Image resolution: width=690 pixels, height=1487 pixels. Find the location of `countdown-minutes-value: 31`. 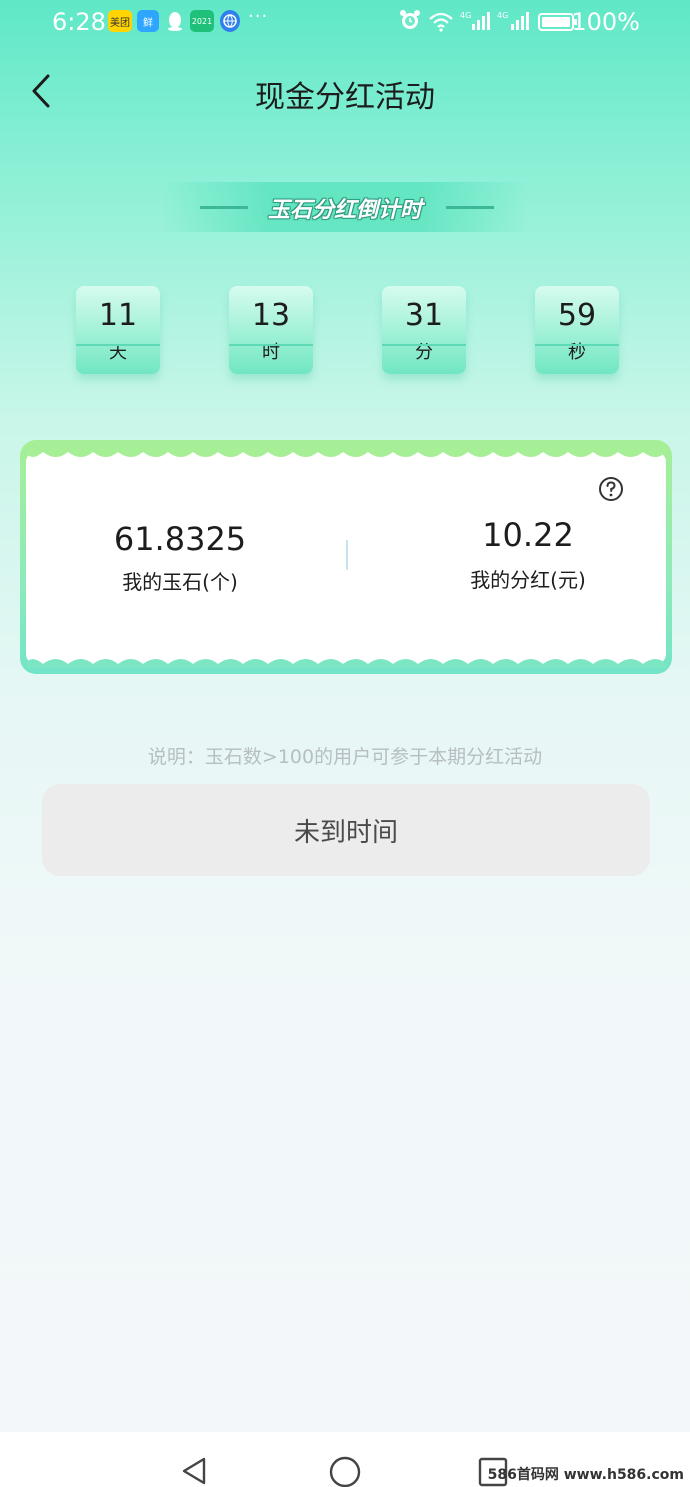

countdown-minutes-value: 31 is located at coordinates (424, 315).